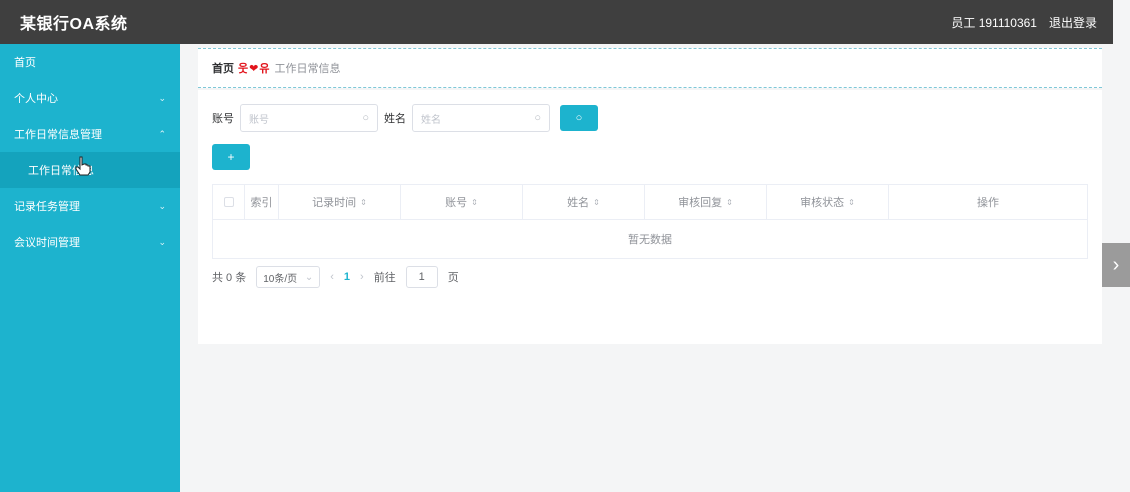 This screenshot has height=492, width=1130. I want to click on col-header-record-time: 记录时间 ⇕, so click(340, 202).